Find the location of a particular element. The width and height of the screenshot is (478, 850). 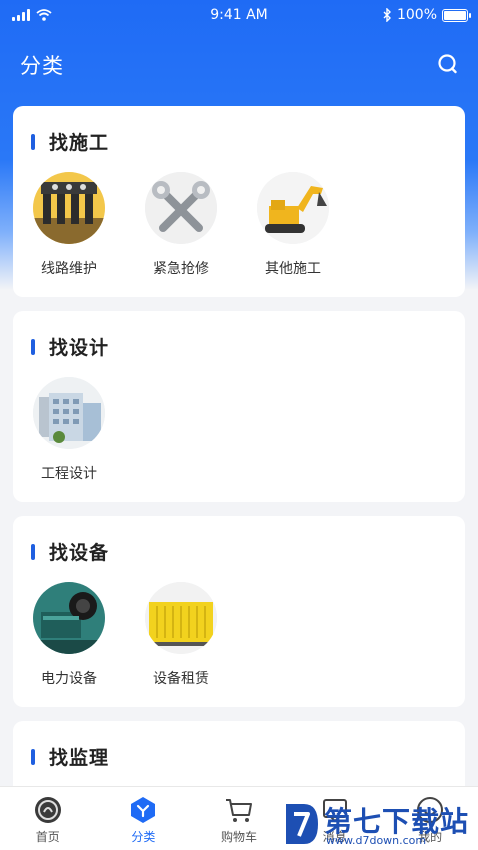

category-label: 设备租赁 is located at coordinates (181, 679).